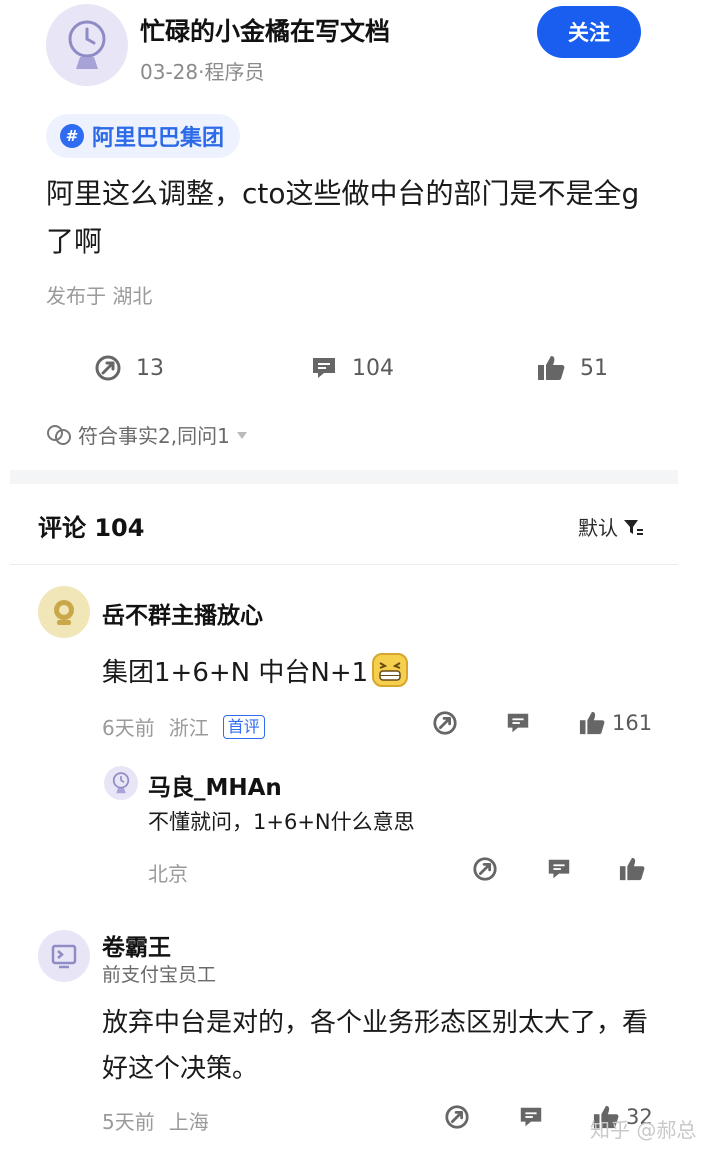  I want to click on terminal-avatar-icon, so click(64, 956).